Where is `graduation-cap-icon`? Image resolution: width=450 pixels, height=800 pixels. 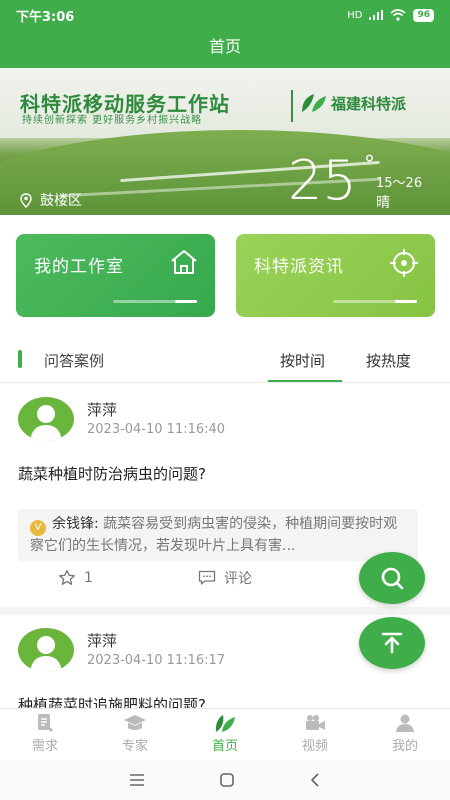
graduation-cap-icon is located at coordinates (135, 722).